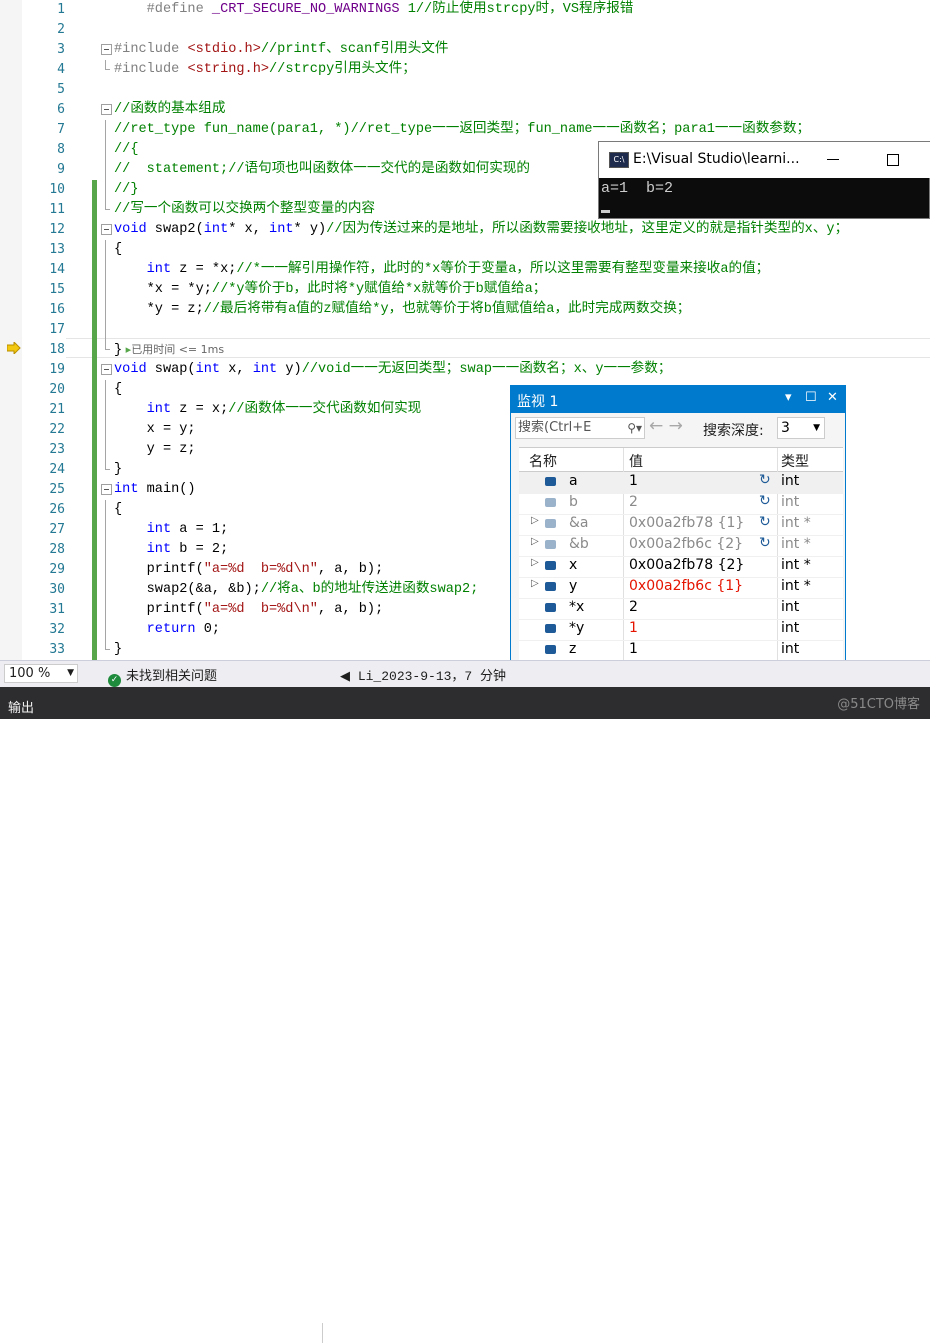  I want to click on horizontal-scrollbar, so click(416, 1333).